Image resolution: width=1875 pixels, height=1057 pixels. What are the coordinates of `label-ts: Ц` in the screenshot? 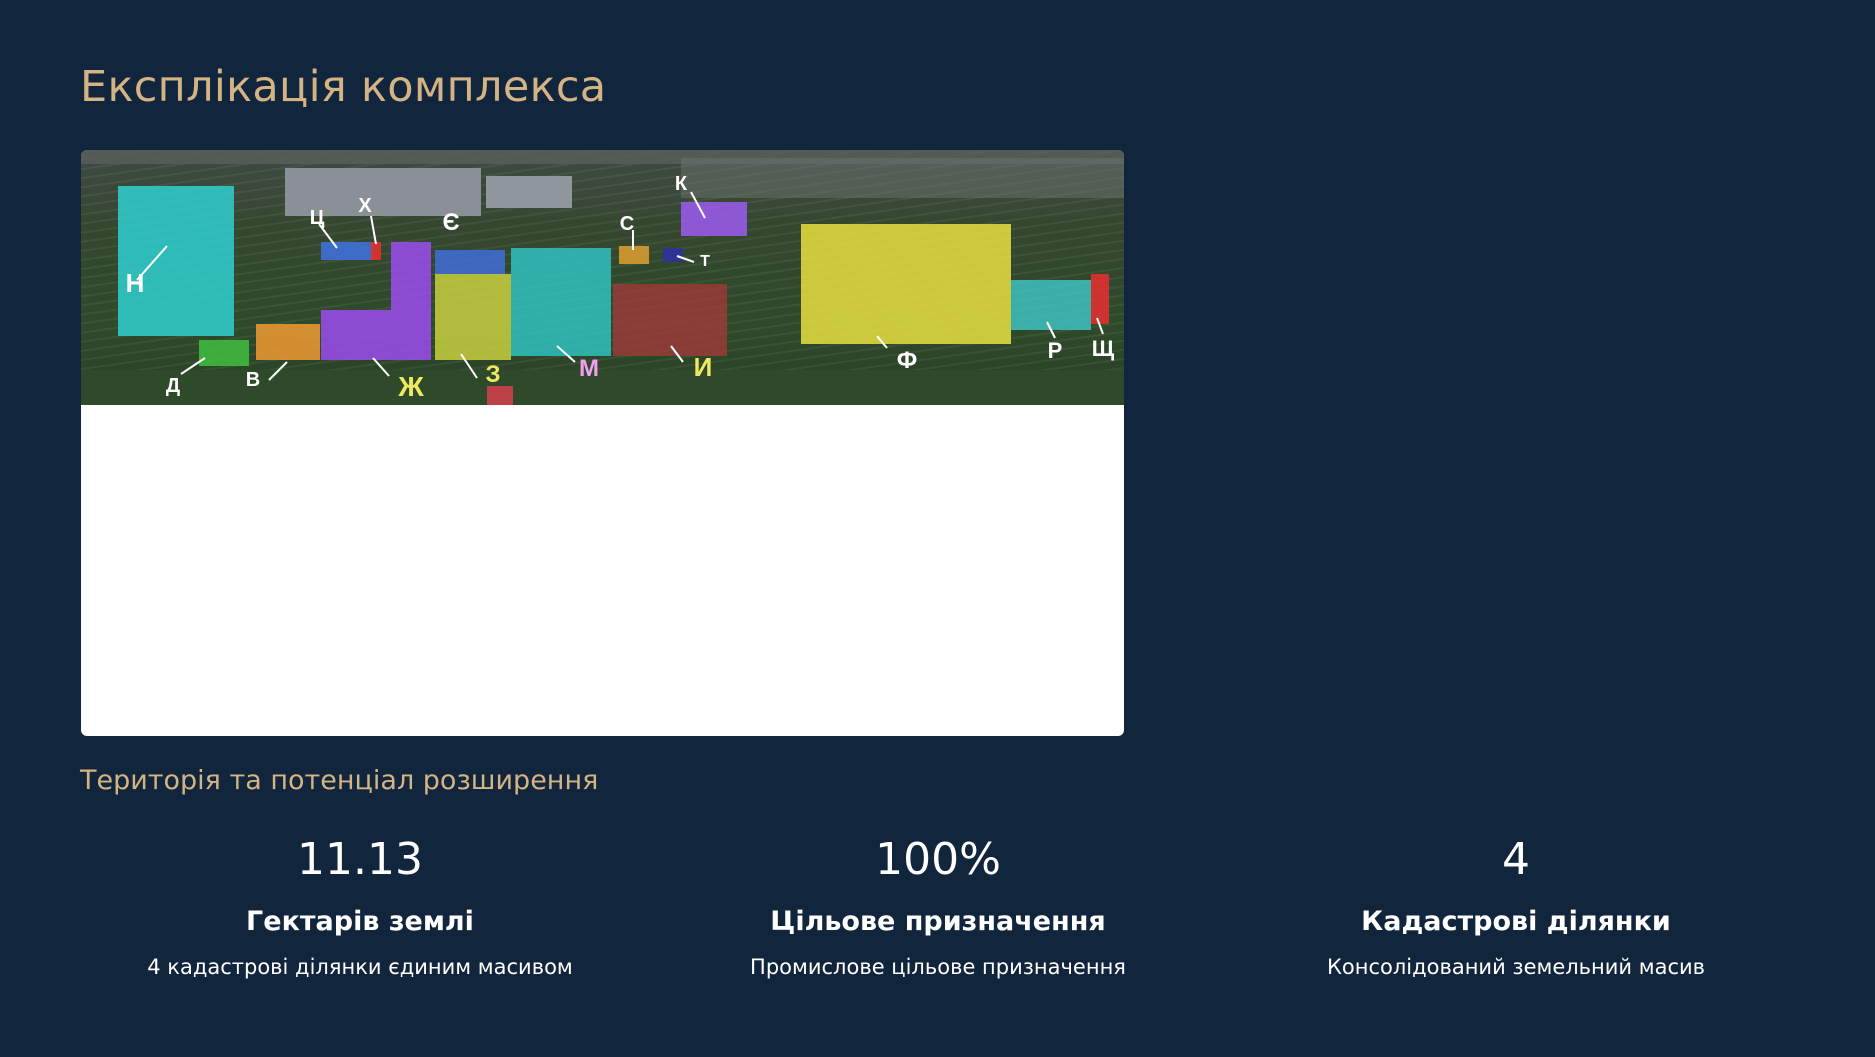 It's located at (317, 218).